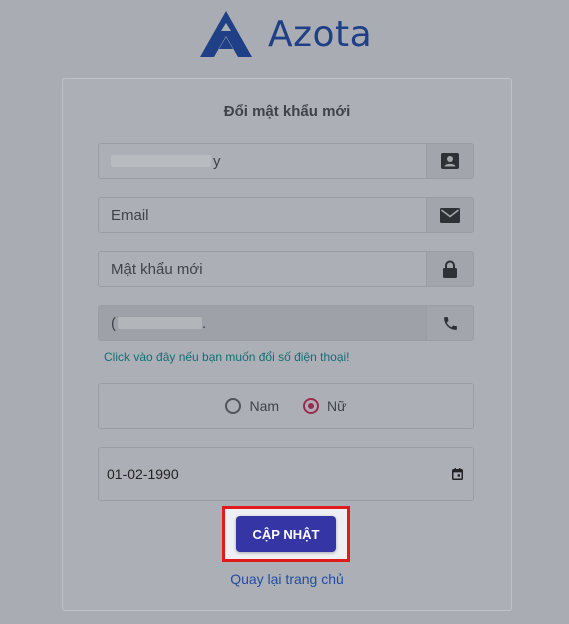 The image size is (569, 624). I want to click on azota-logo: Azota, so click(285, 34).